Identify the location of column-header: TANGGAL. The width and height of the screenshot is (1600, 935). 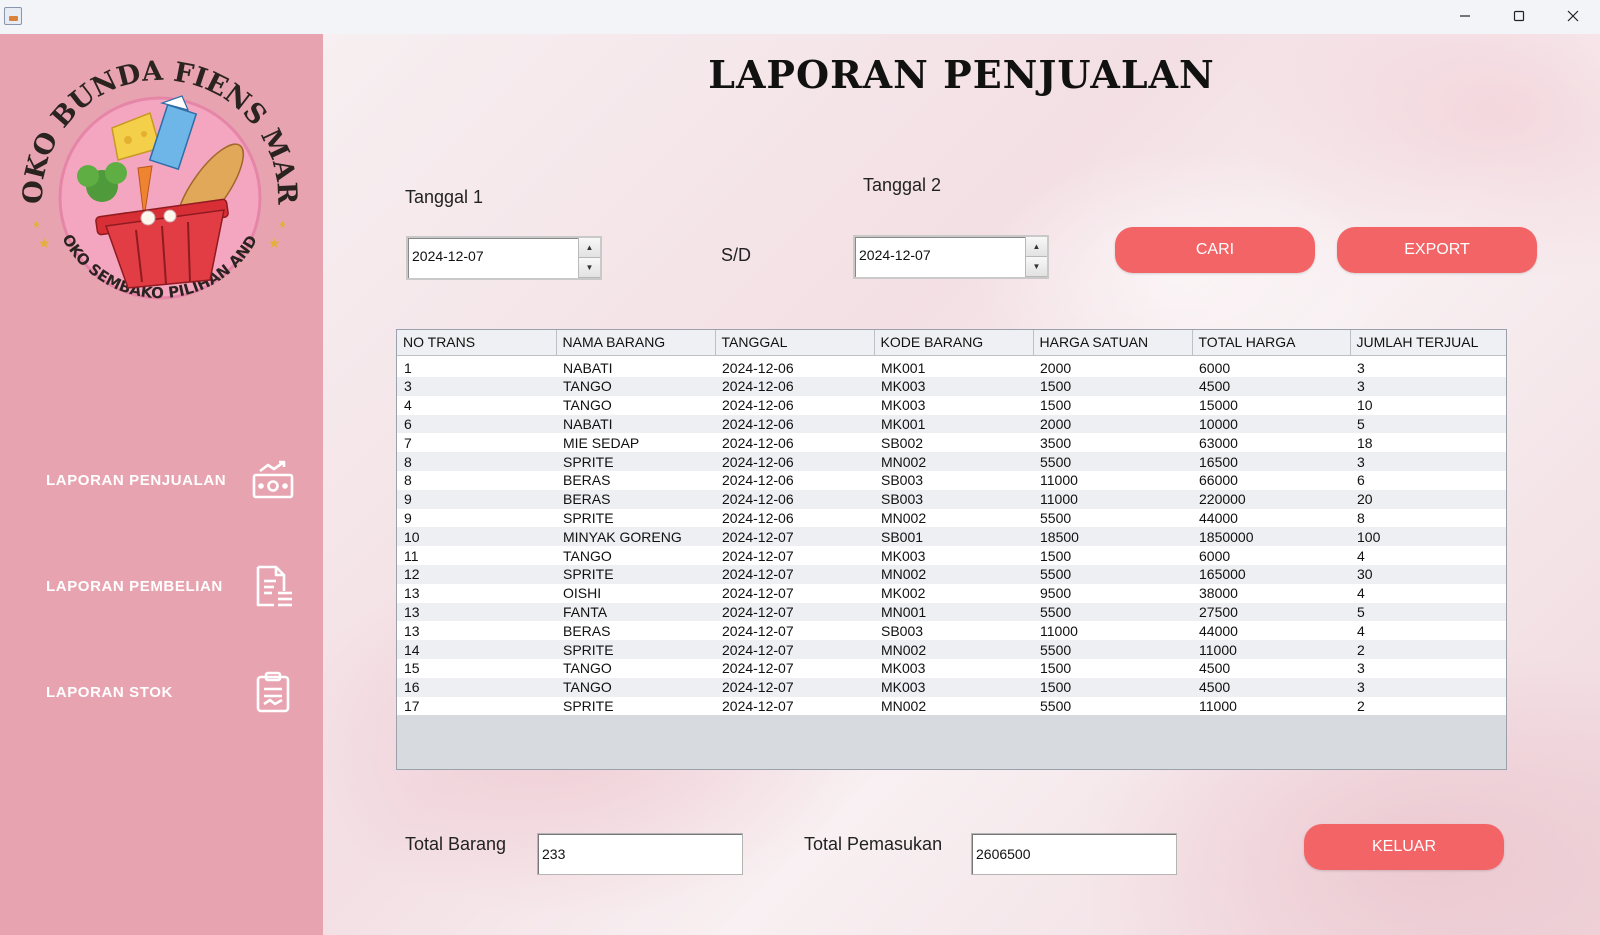
(795, 343).